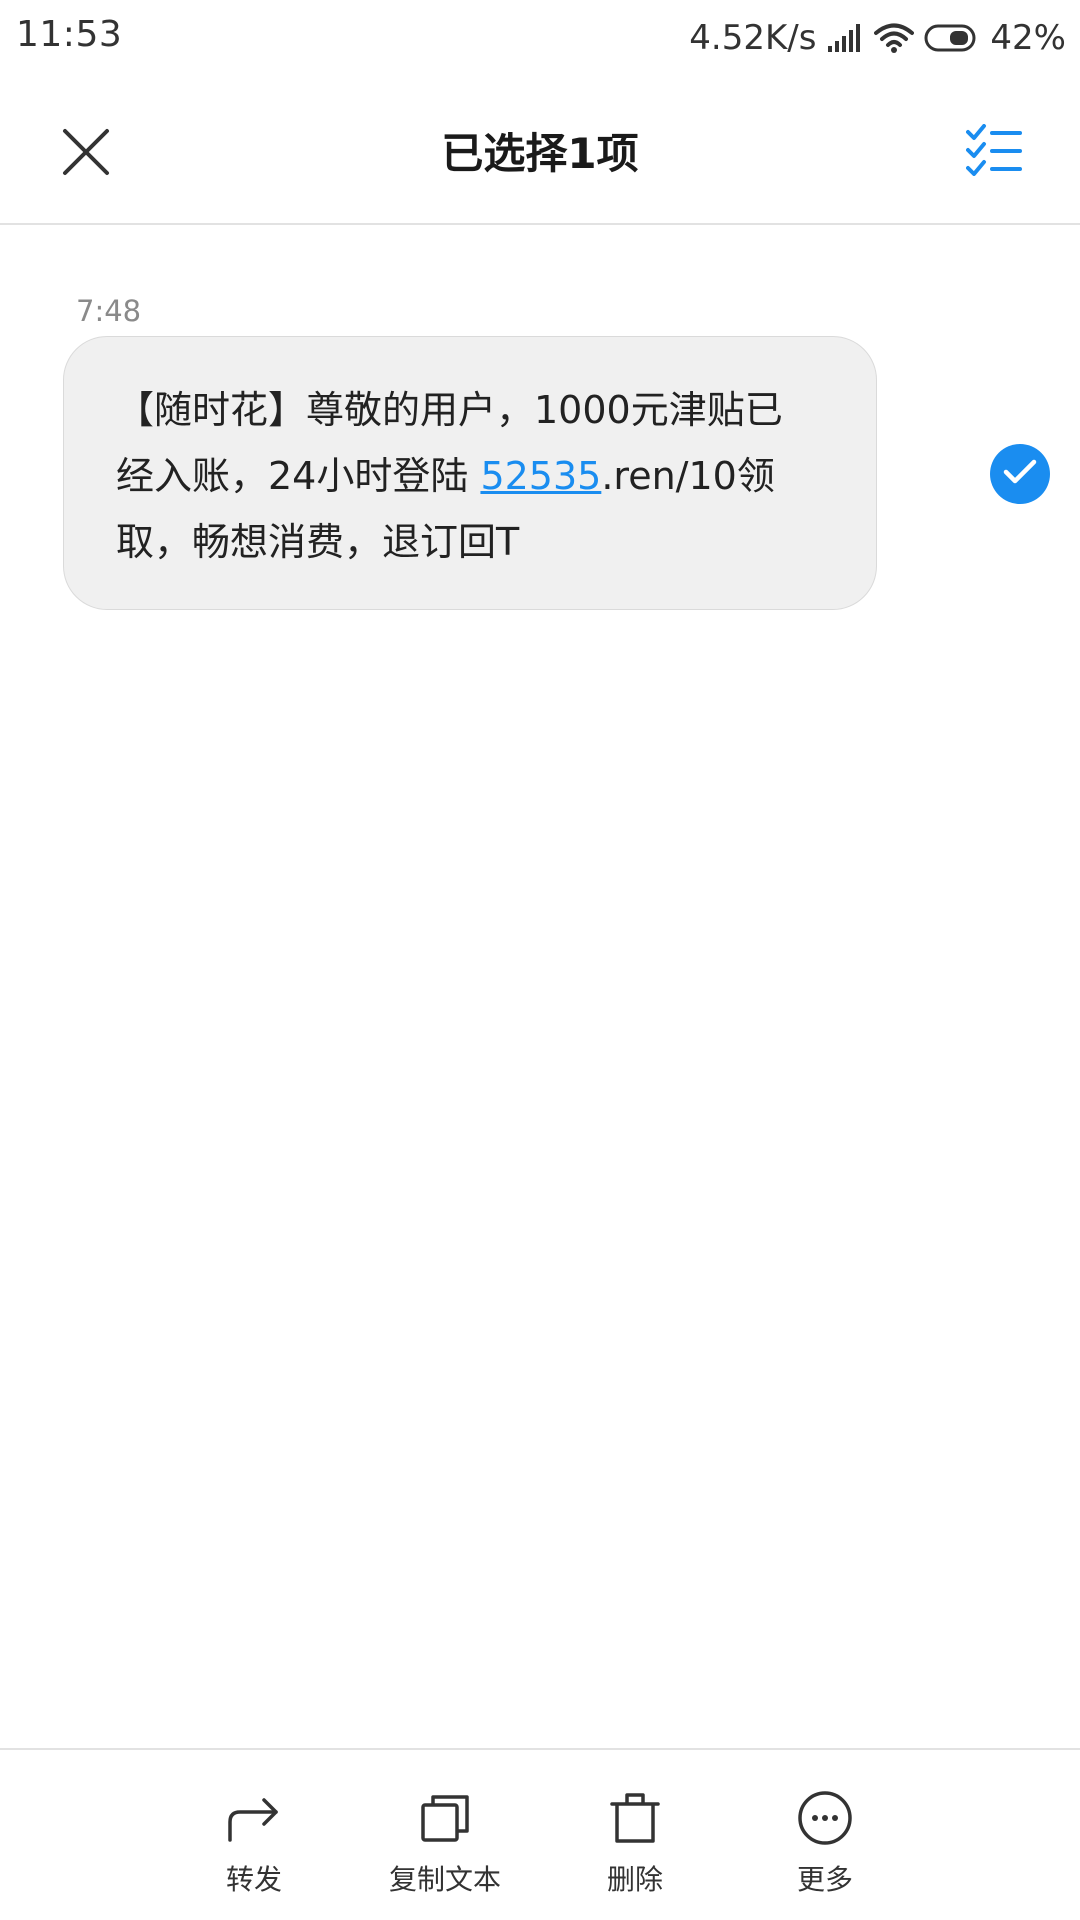 This screenshot has width=1080, height=1920. I want to click on message-line-1: 【随时花】尊敬的用户，1000元津贴已, so click(449, 410).